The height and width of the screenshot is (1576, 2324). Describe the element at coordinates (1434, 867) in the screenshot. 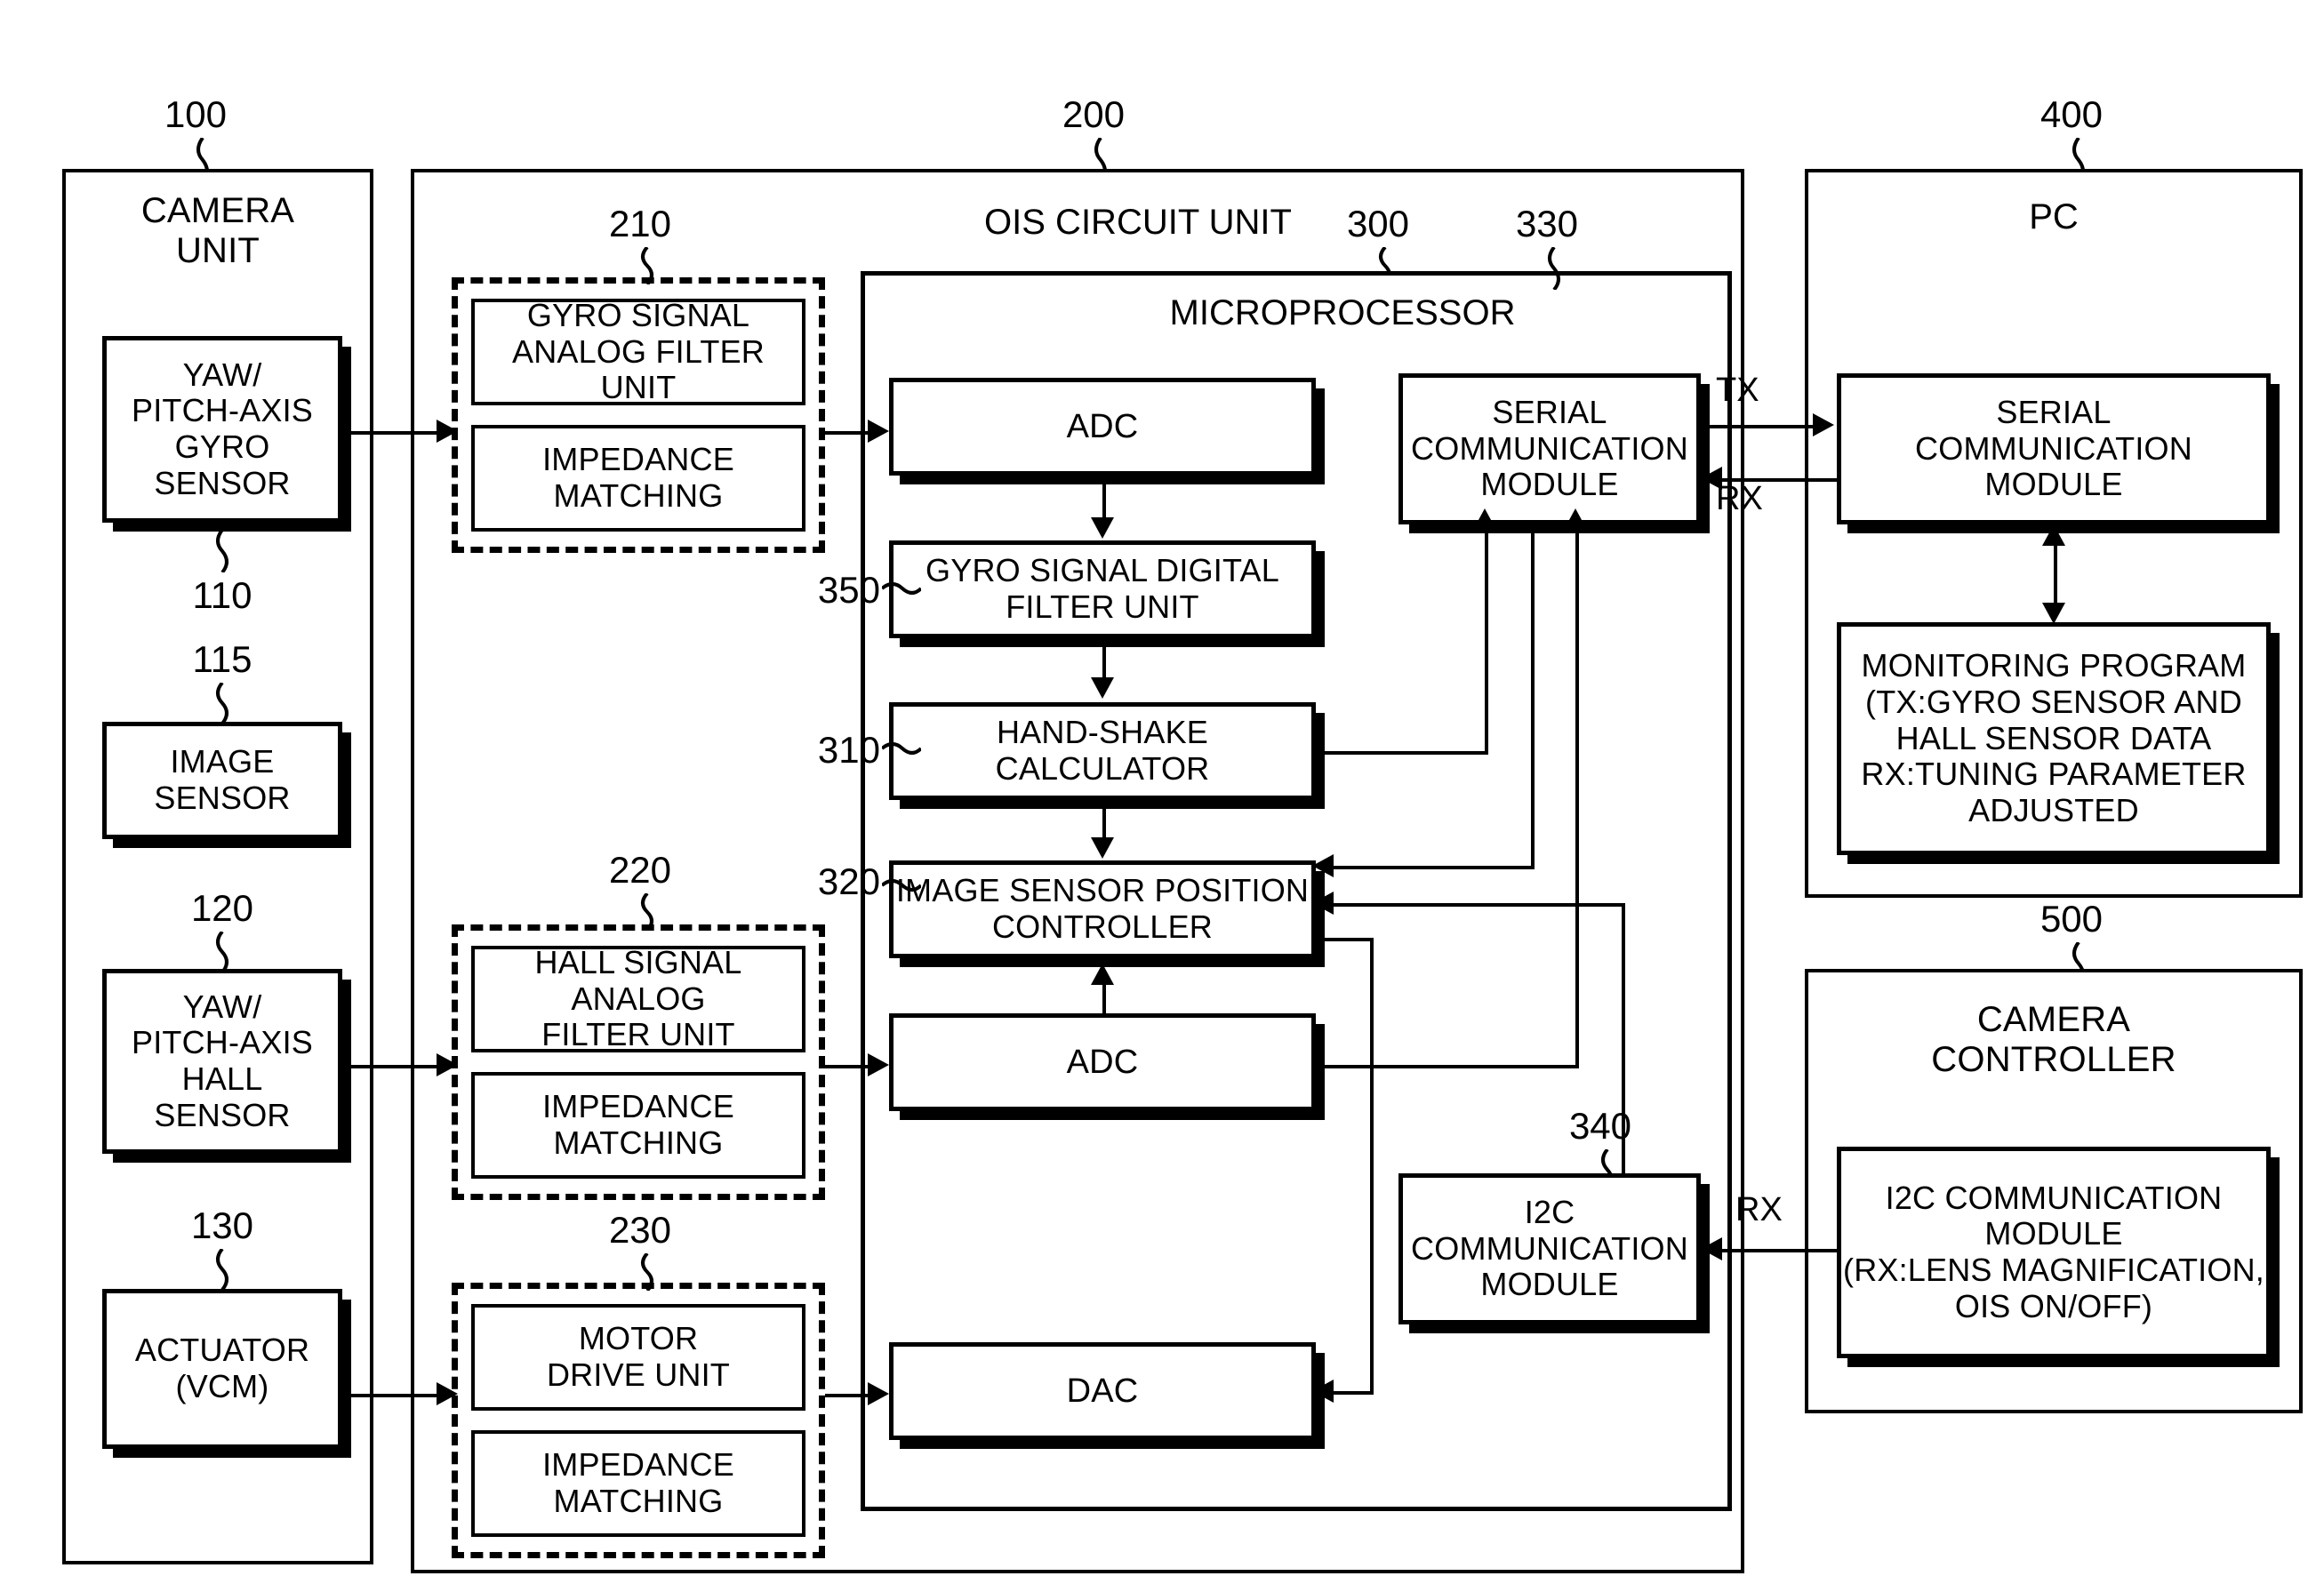

I see `connector-serial-to-position-controller-h` at that location.